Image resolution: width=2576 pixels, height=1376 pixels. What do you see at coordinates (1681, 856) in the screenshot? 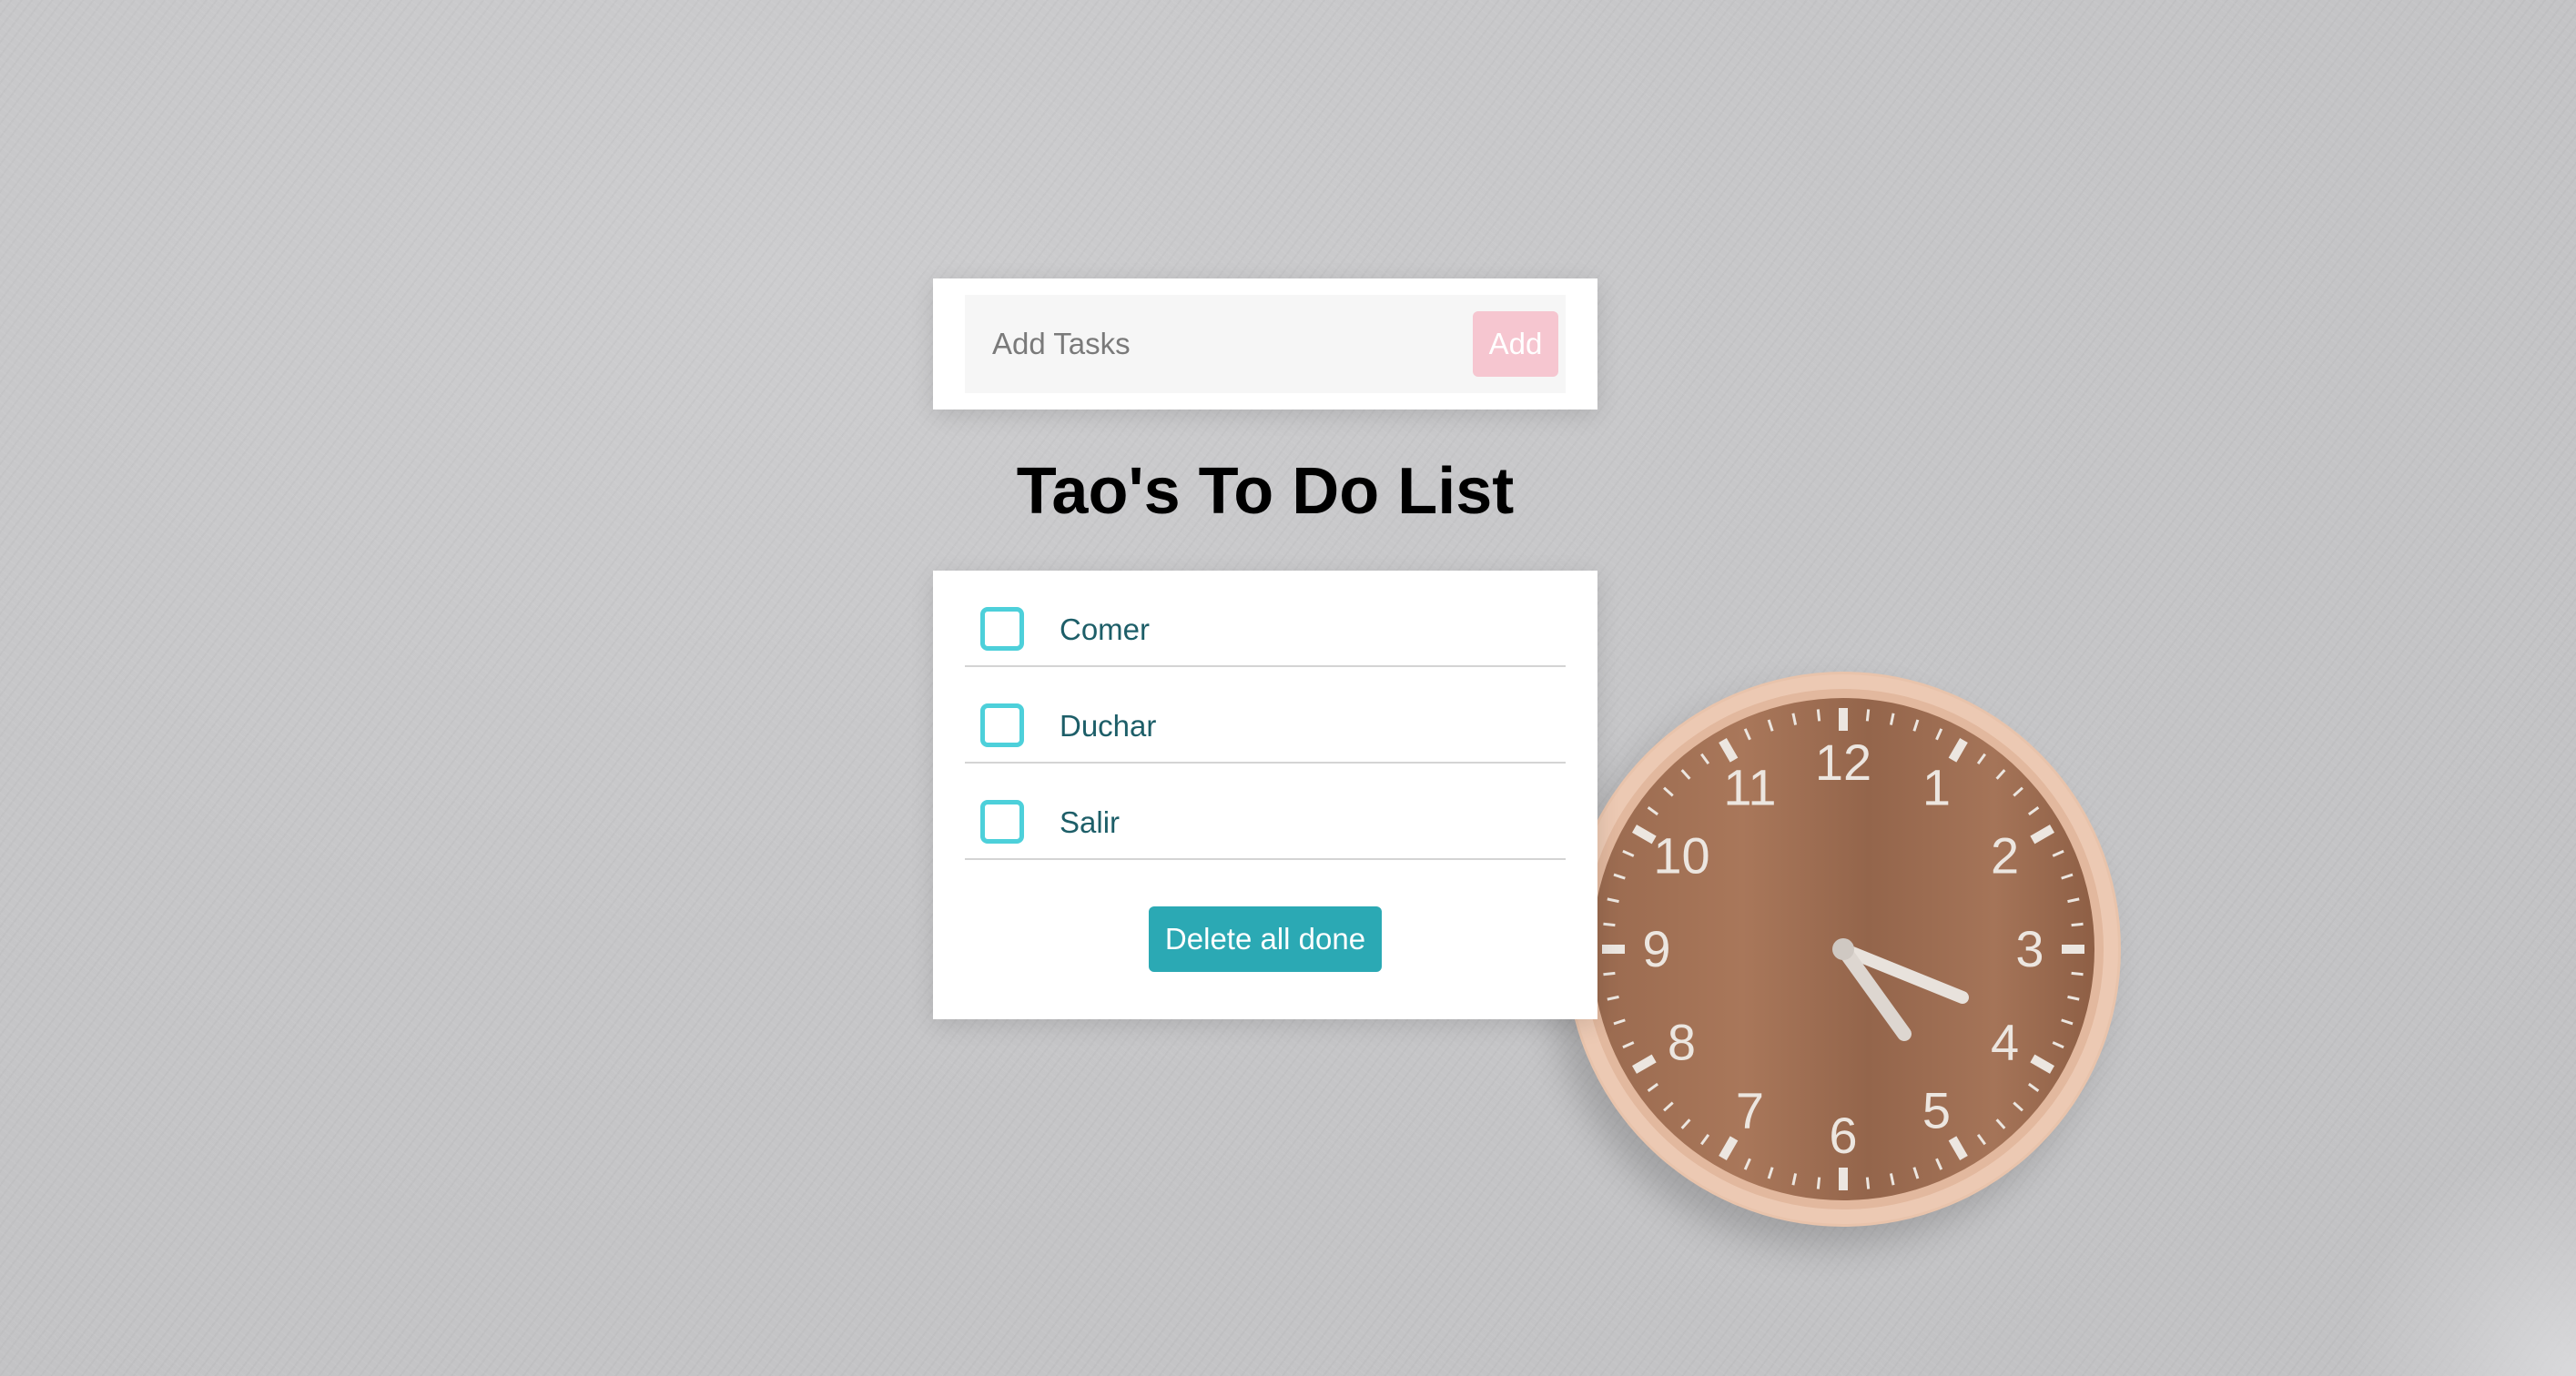
I see `clock-number: 10` at bounding box center [1681, 856].